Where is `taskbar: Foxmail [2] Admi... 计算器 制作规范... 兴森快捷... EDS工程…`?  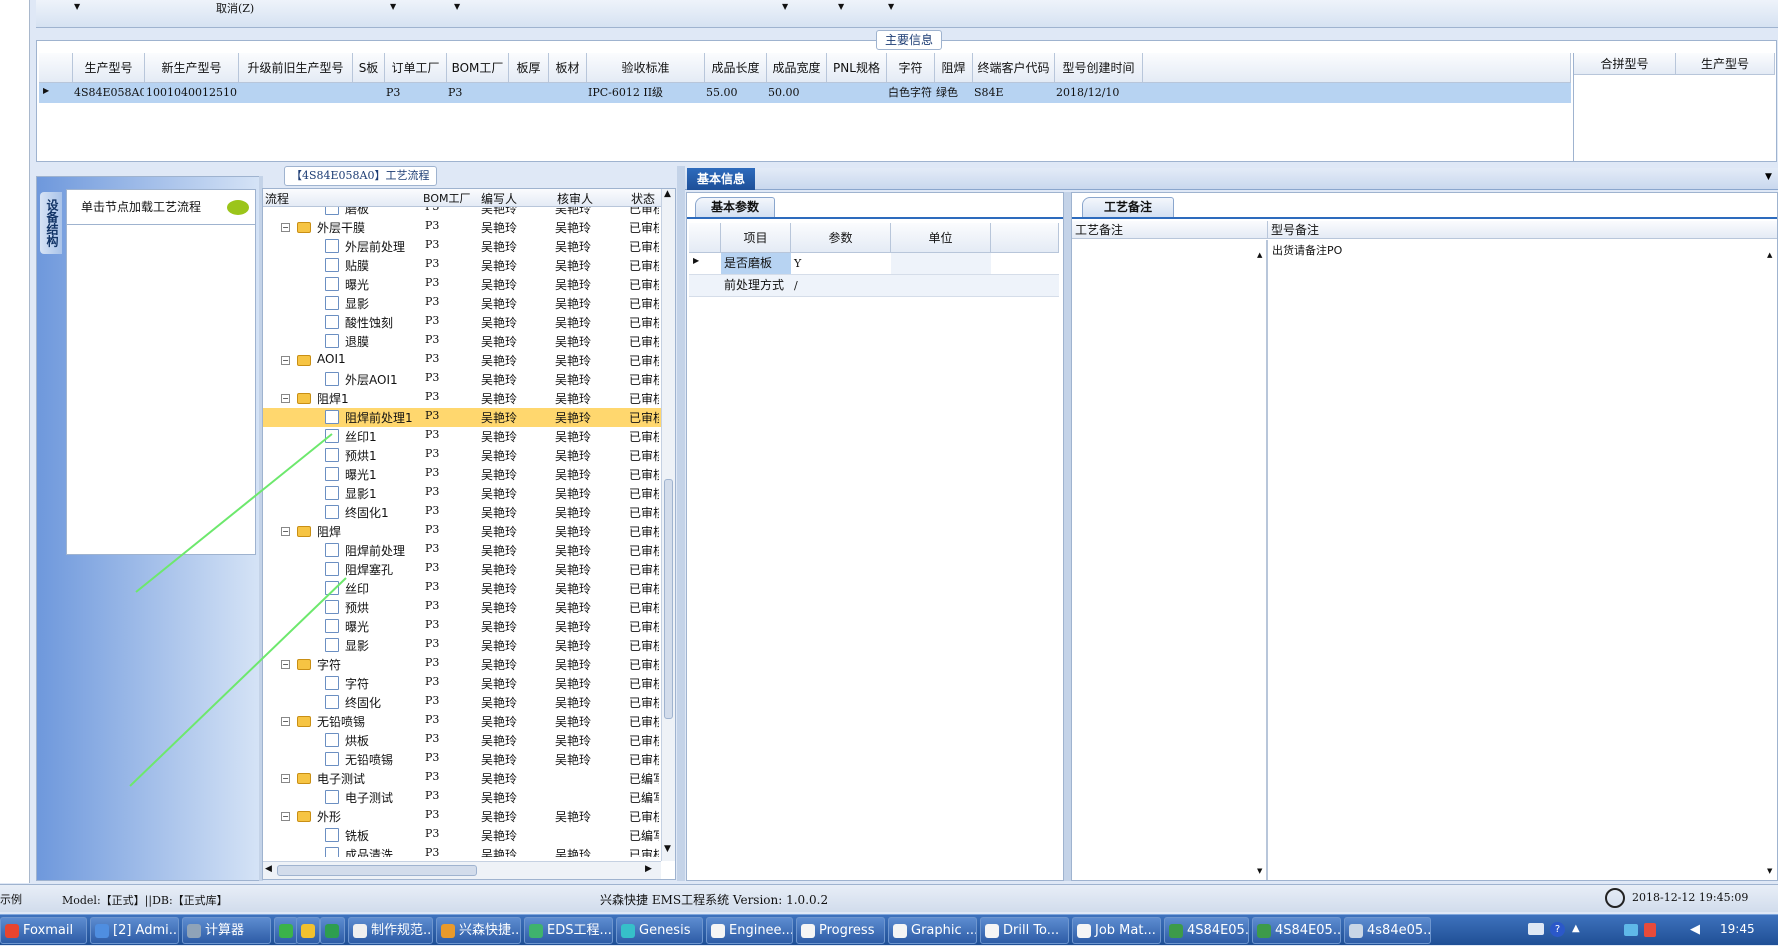 taskbar: Foxmail [2] Admi... 计算器 制作规范... 兴森快捷... EDS工程… is located at coordinates (889, 929).